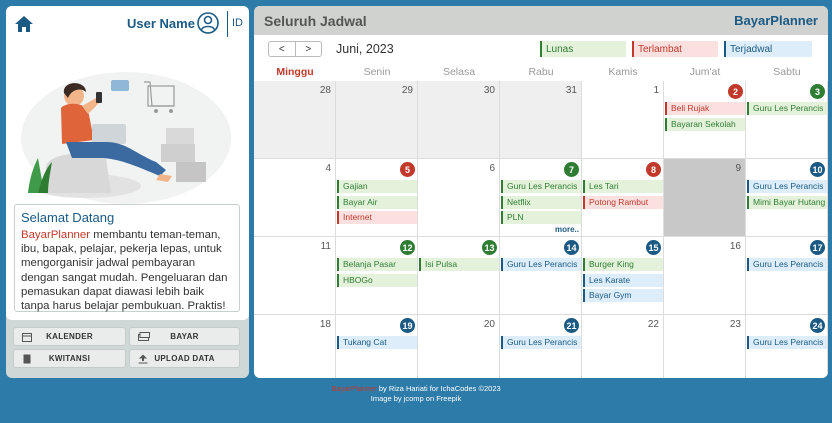 The image size is (832, 423). What do you see at coordinates (541, 120) in the screenshot?
I see `day-cell: 31` at bounding box center [541, 120].